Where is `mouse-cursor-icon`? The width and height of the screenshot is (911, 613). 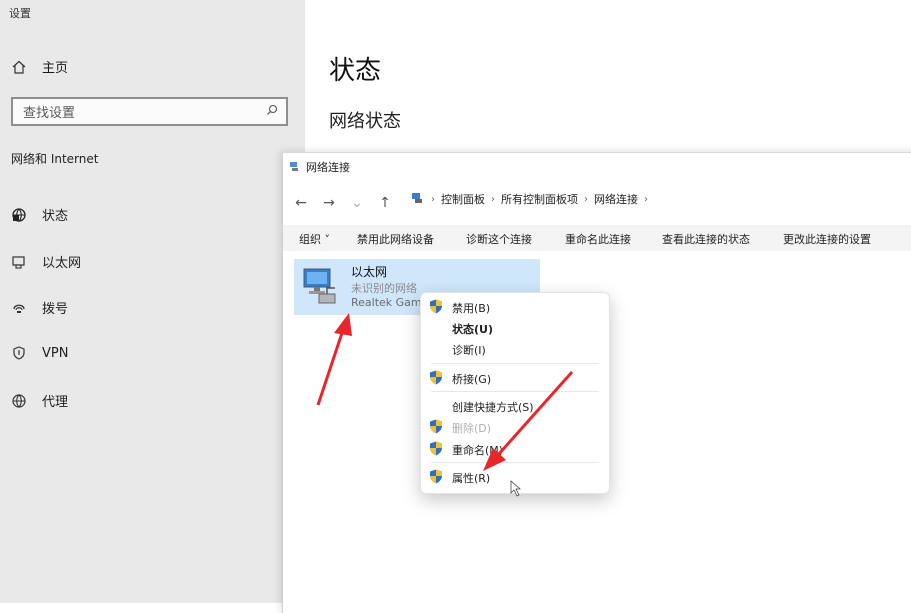
mouse-cursor-icon is located at coordinates (516, 488).